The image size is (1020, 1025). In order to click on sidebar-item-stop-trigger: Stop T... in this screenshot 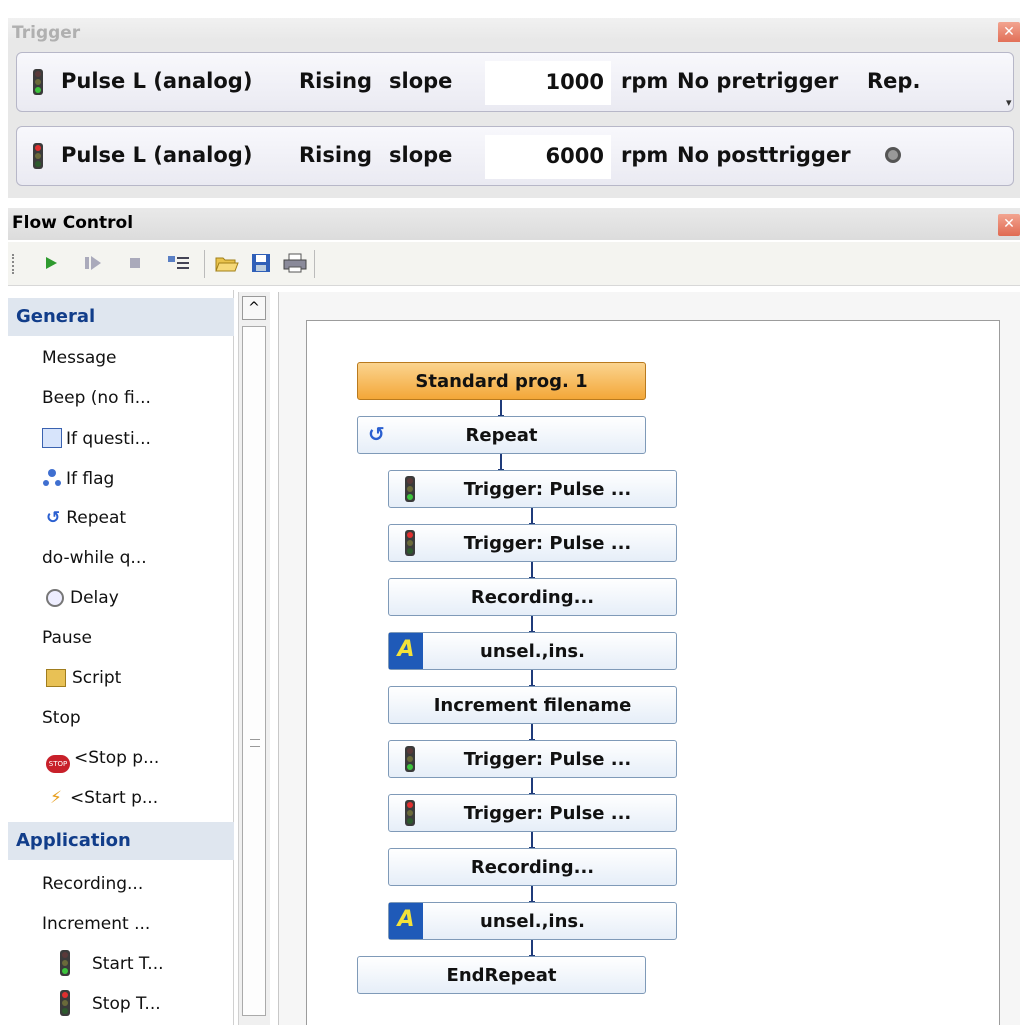, I will do `click(121, 1004)`.